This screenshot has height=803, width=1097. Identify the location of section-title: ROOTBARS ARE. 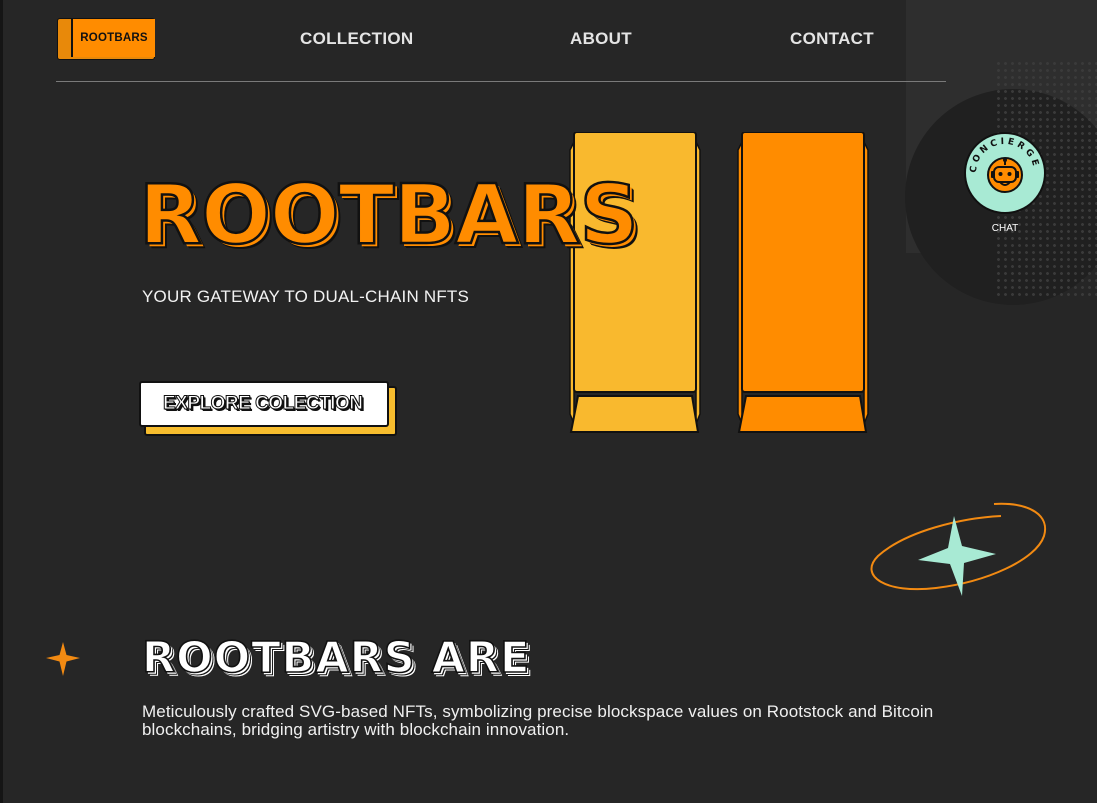
(336, 658).